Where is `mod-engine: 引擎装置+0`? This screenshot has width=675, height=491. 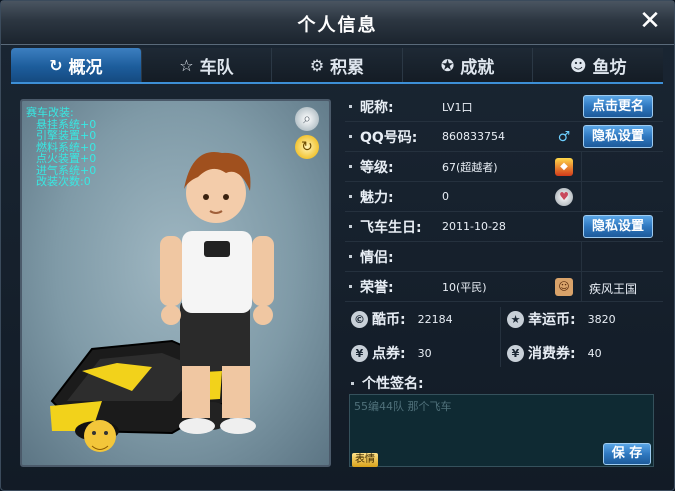
mod-engine: 引擎装置+0 is located at coordinates (66, 135).